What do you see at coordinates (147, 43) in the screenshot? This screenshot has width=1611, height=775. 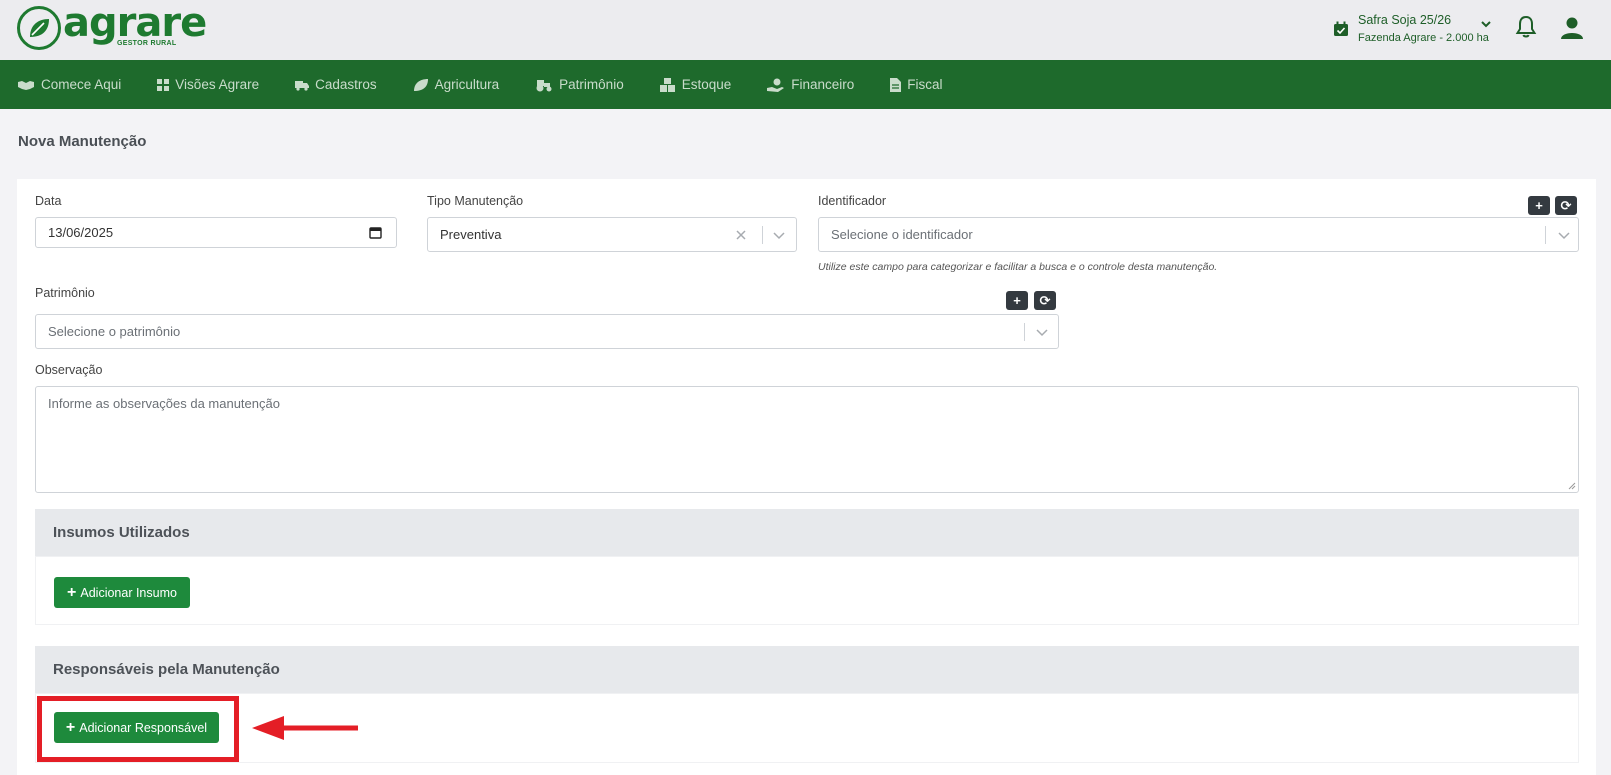 I see `brand-tagline: GESTOR RURAL` at bounding box center [147, 43].